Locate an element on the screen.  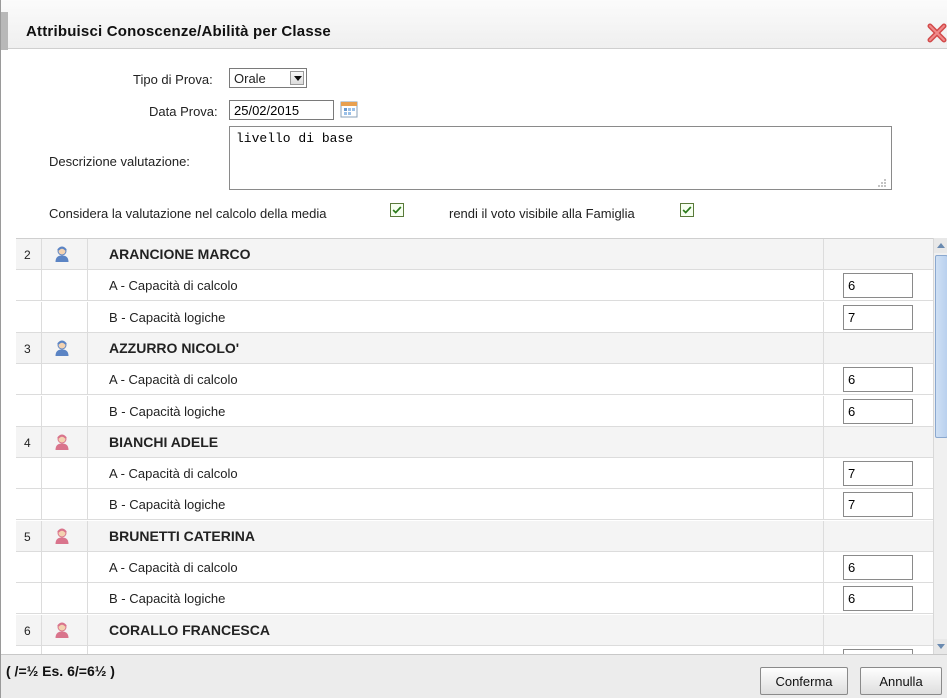
grade-hint: ( /=½ Es. 6/=6½ ) is located at coordinates (60, 671).